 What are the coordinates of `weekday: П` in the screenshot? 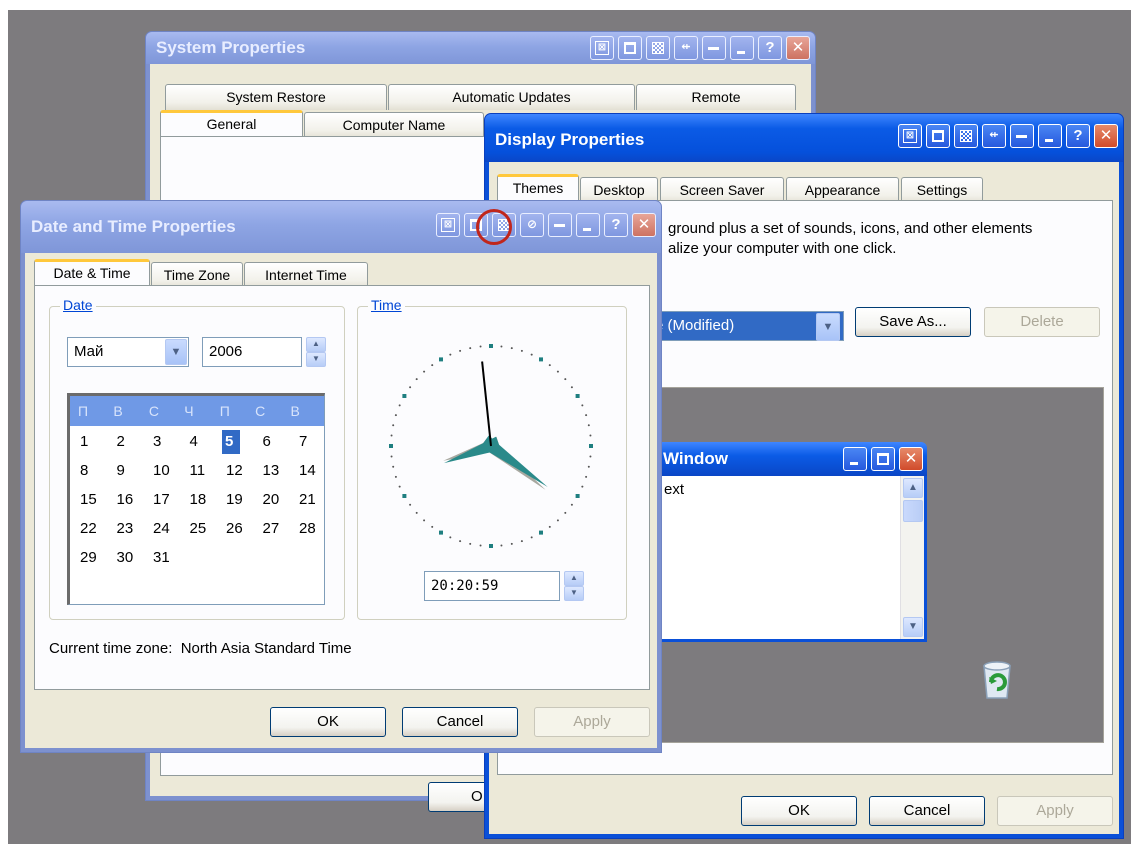 It's located at (83, 411).